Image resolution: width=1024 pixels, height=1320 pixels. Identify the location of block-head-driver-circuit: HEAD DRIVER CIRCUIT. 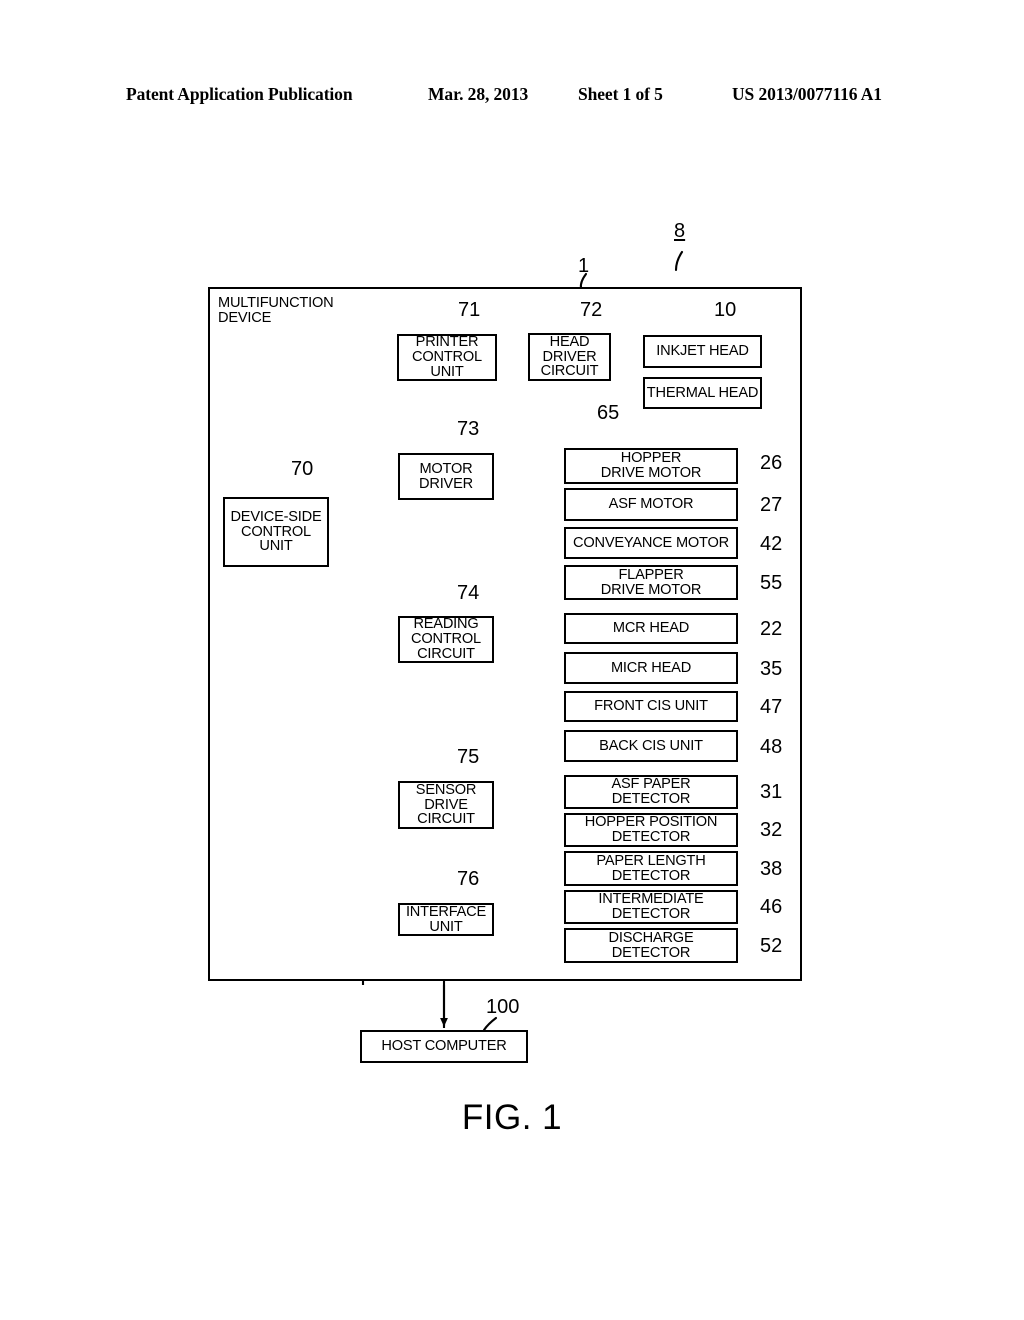
(569, 357).